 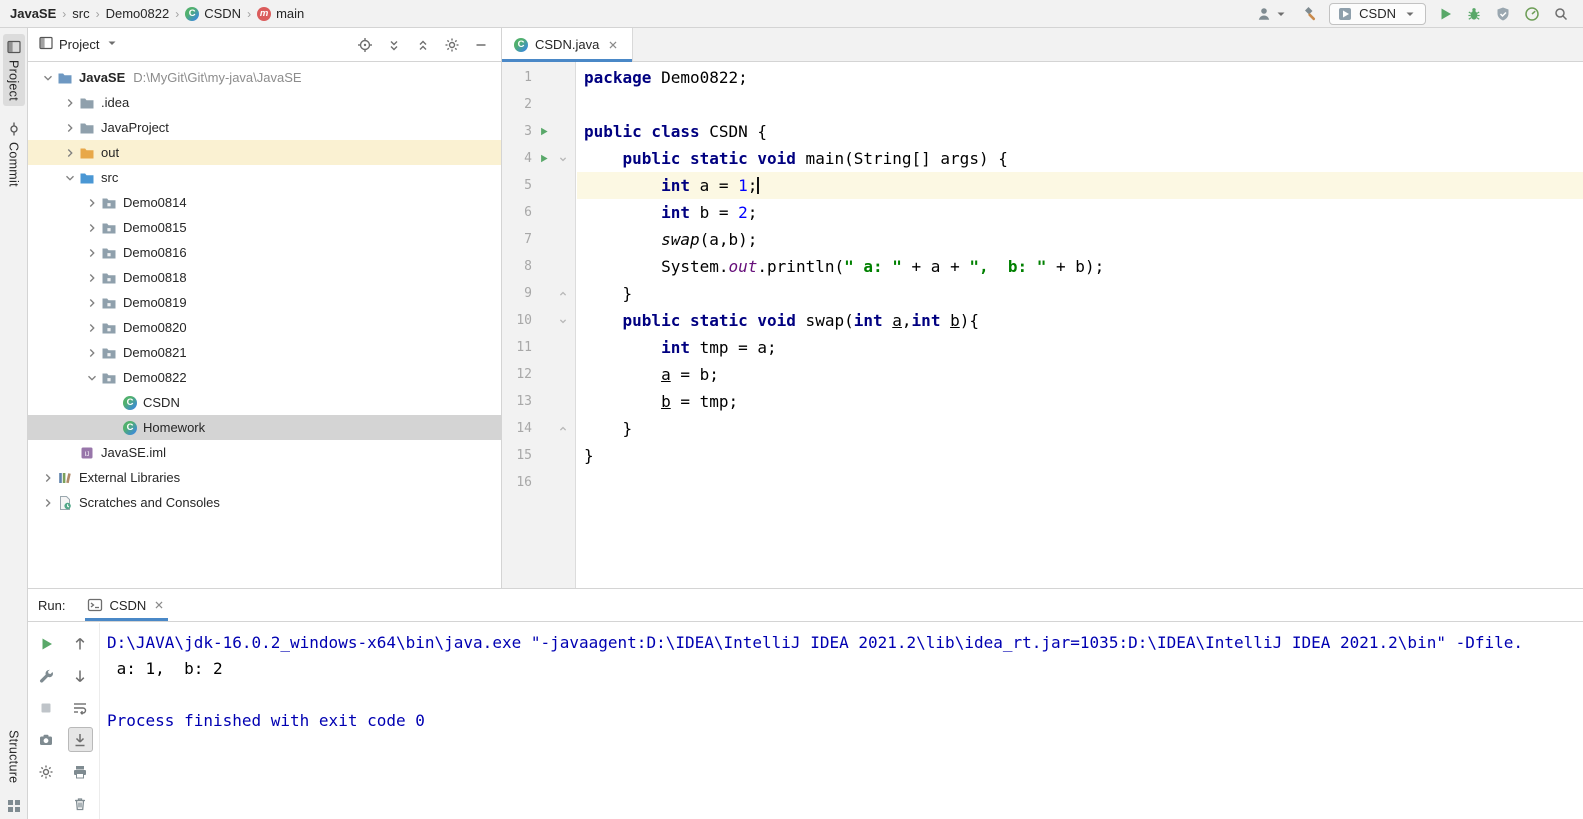 What do you see at coordinates (264, 152) in the screenshot?
I see `tree-item-out: out` at bounding box center [264, 152].